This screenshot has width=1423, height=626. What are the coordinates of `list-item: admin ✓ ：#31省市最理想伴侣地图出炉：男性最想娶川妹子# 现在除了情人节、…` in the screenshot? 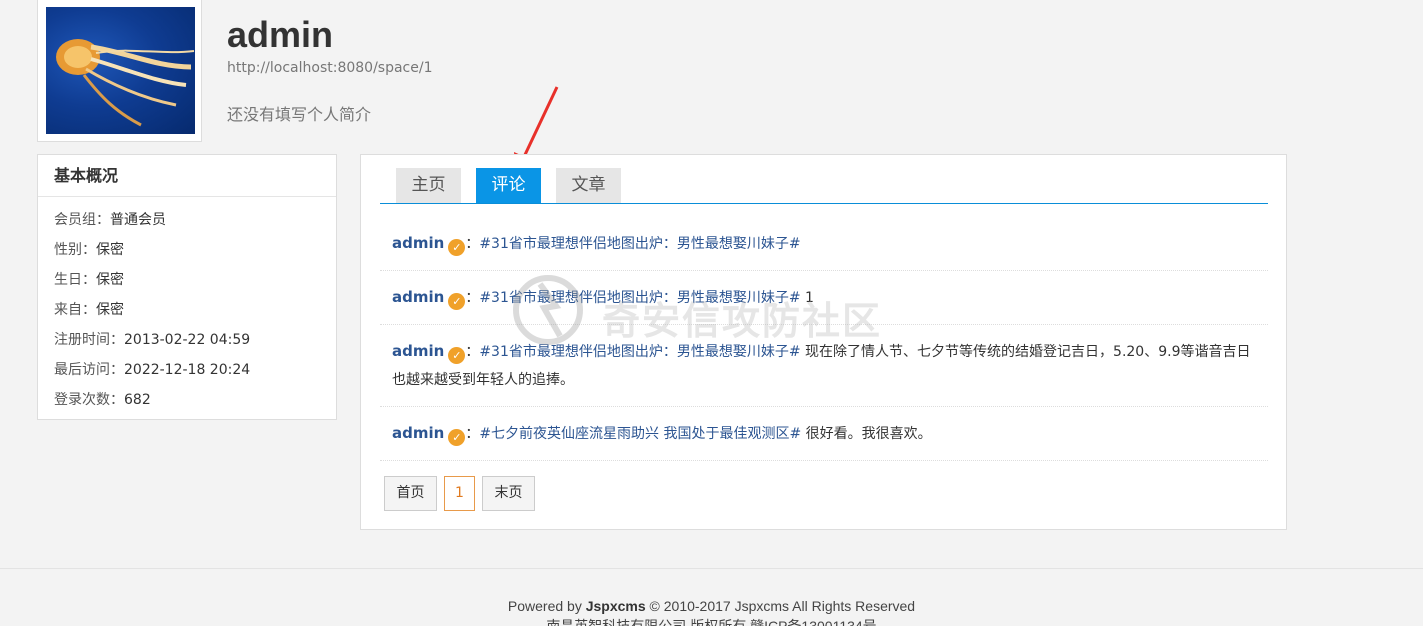 It's located at (824, 366).